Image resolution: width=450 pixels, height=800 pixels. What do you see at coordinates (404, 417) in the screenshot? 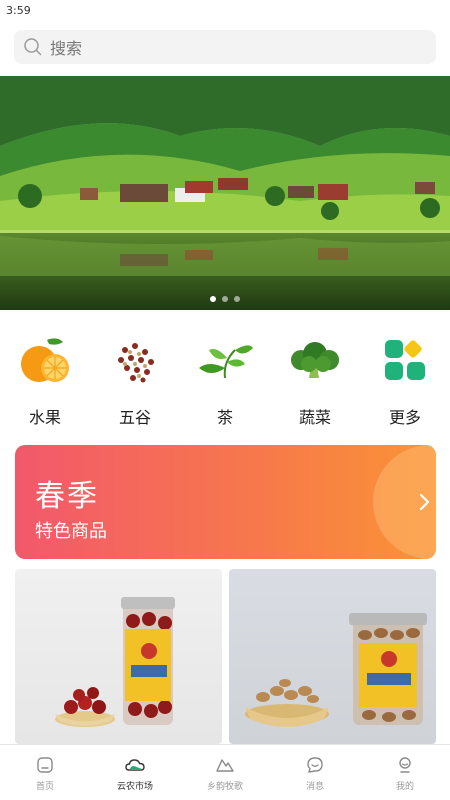
I see `category-label: 更多` at bounding box center [404, 417].